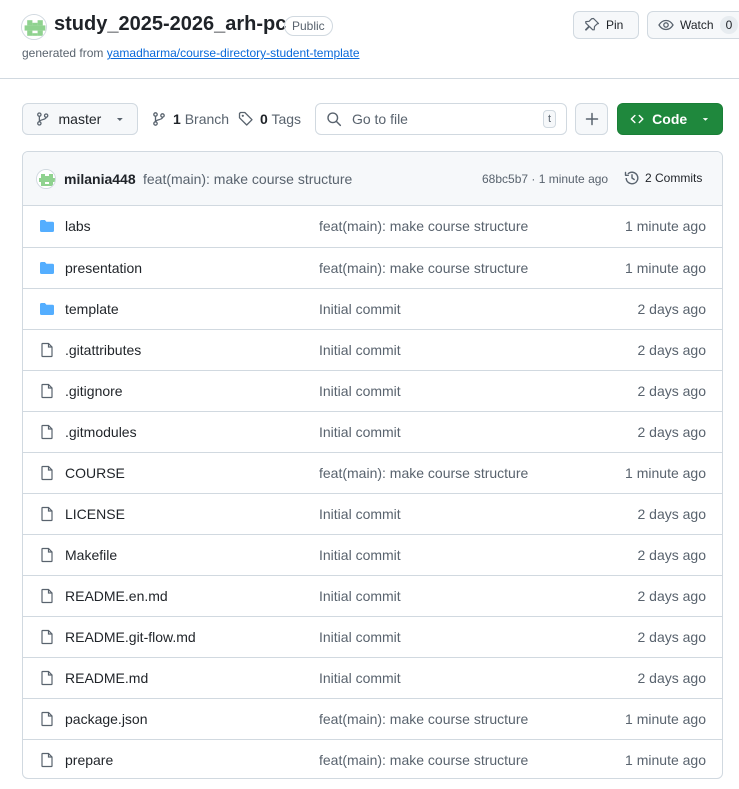  Describe the element at coordinates (615, 25) in the screenshot. I see `pin-label: Pin` at that location.